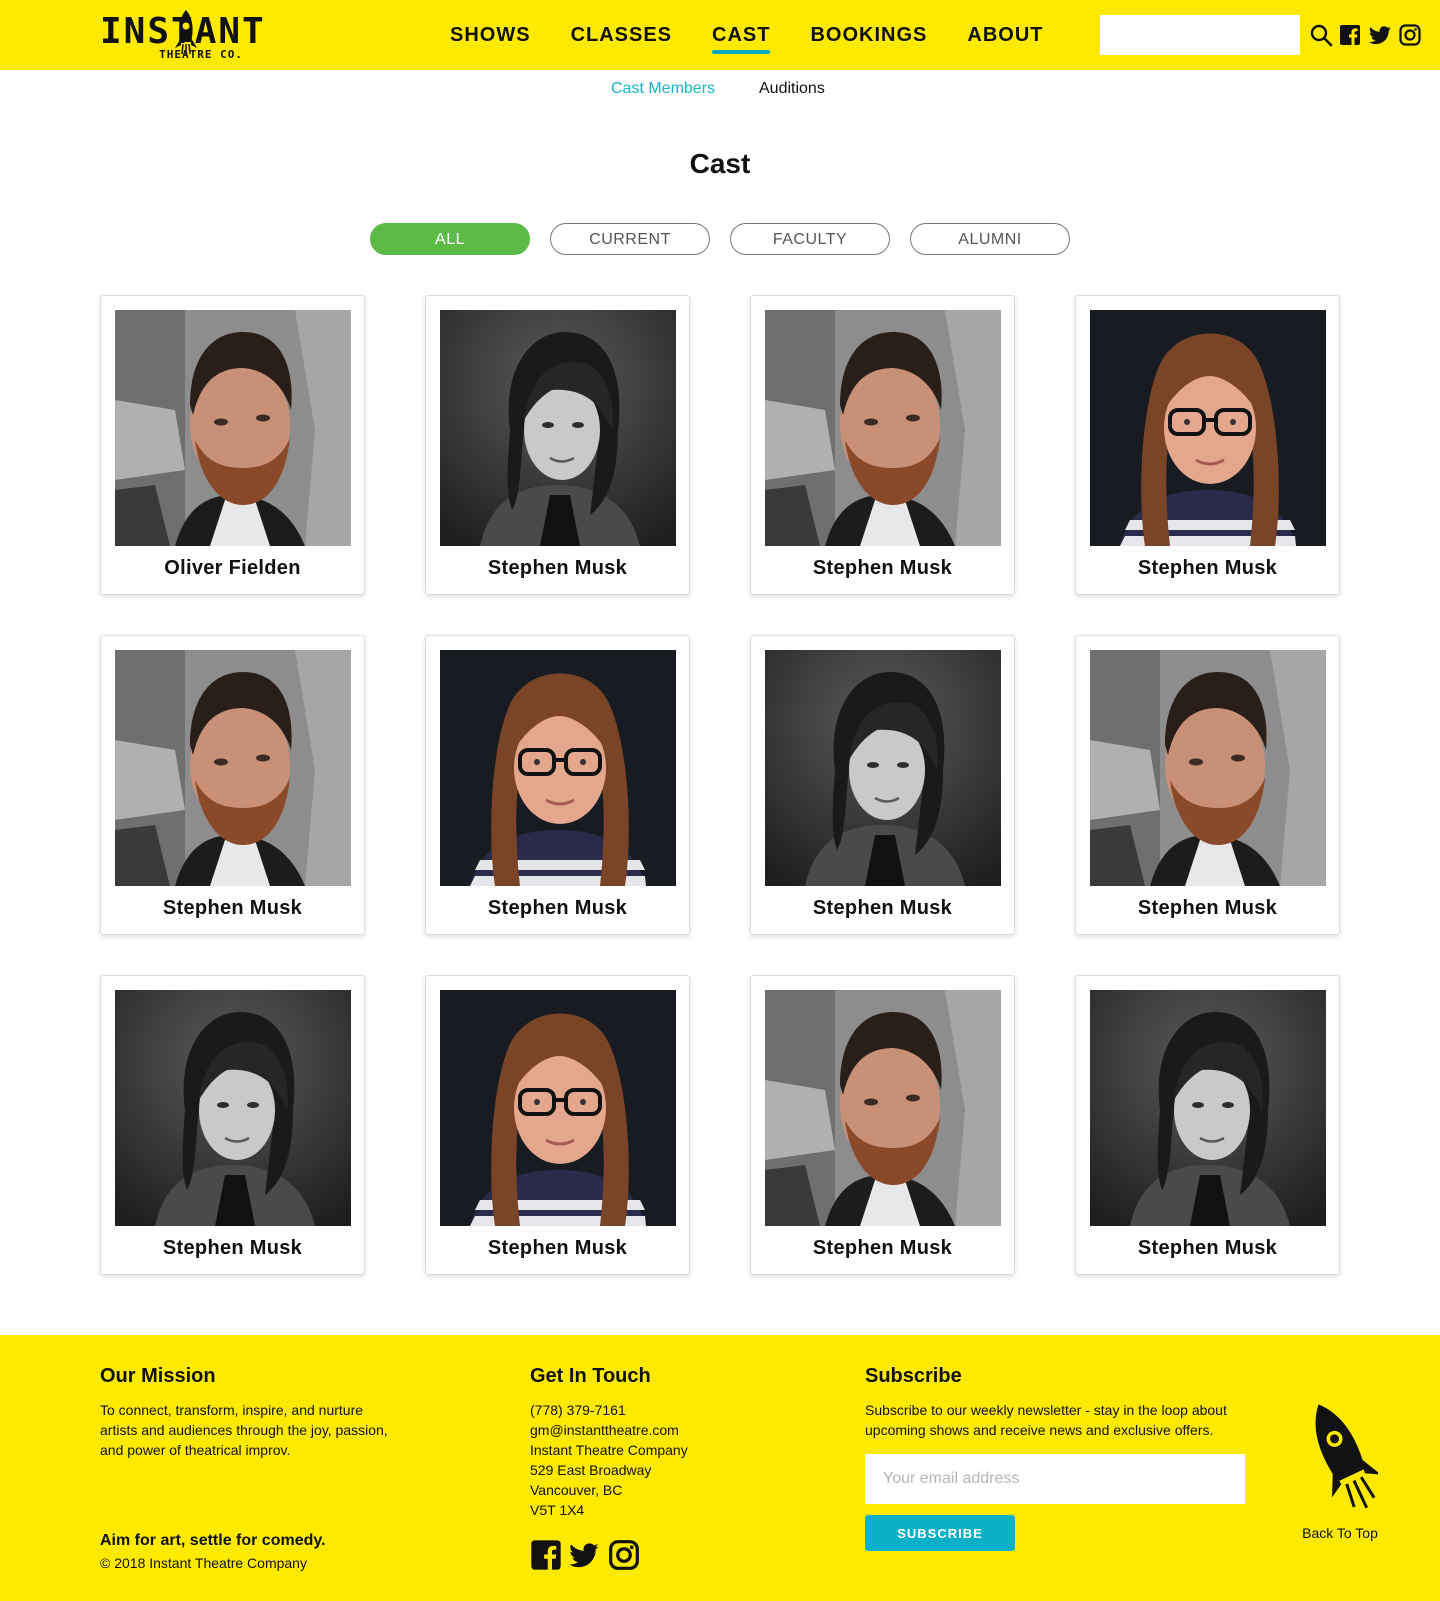 The width and height of the screenshot is (1440, 1601). I want to click on logo-subtitle: THEATRE CO., so click(201, 54).